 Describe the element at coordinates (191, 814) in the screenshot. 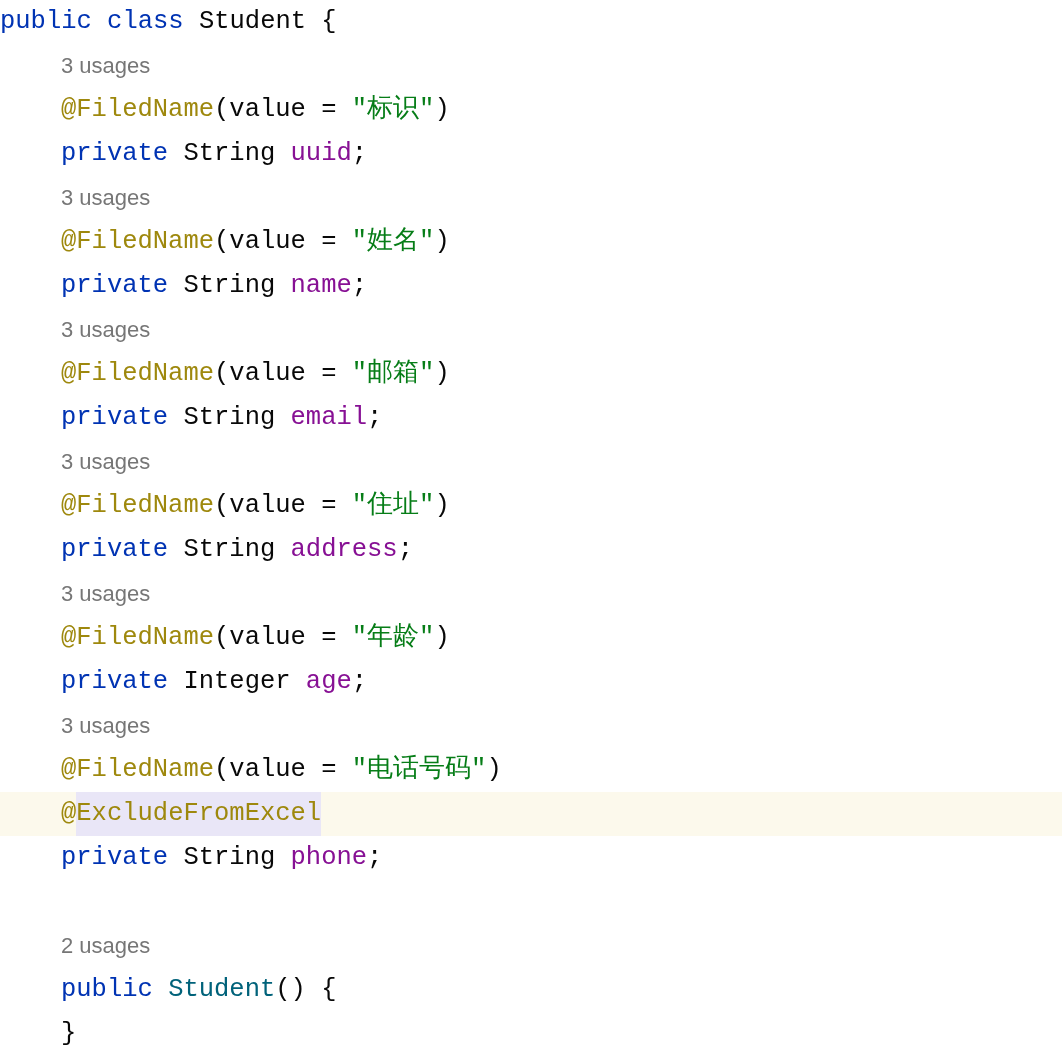

I see `code-line: @ExcludeFromExcel` at that location.